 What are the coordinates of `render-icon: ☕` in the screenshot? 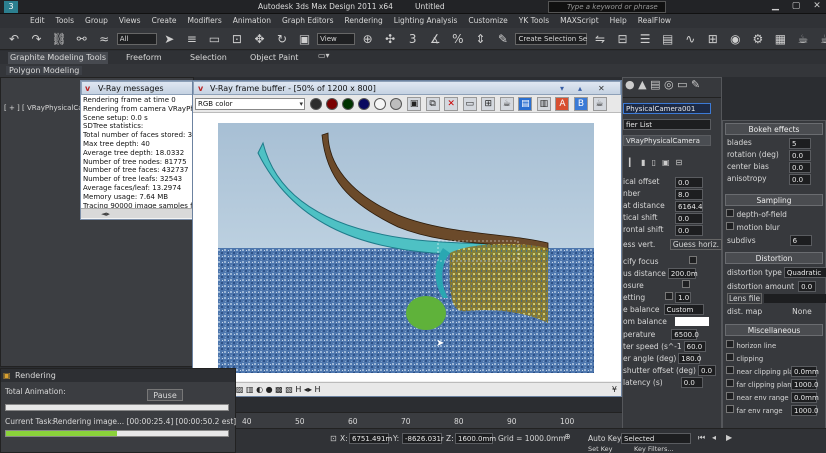 It's located at (803, 39).